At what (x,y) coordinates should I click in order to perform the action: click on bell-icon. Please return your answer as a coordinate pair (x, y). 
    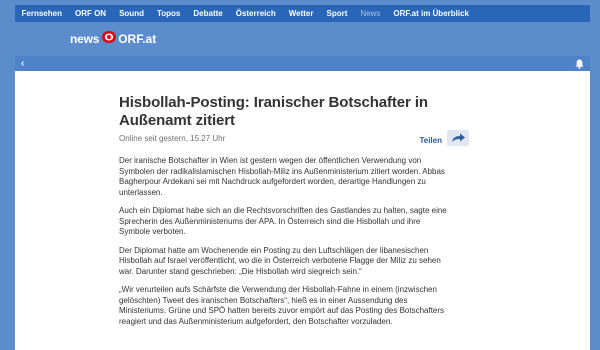
    Looking at the image, I should click on (579, 64).